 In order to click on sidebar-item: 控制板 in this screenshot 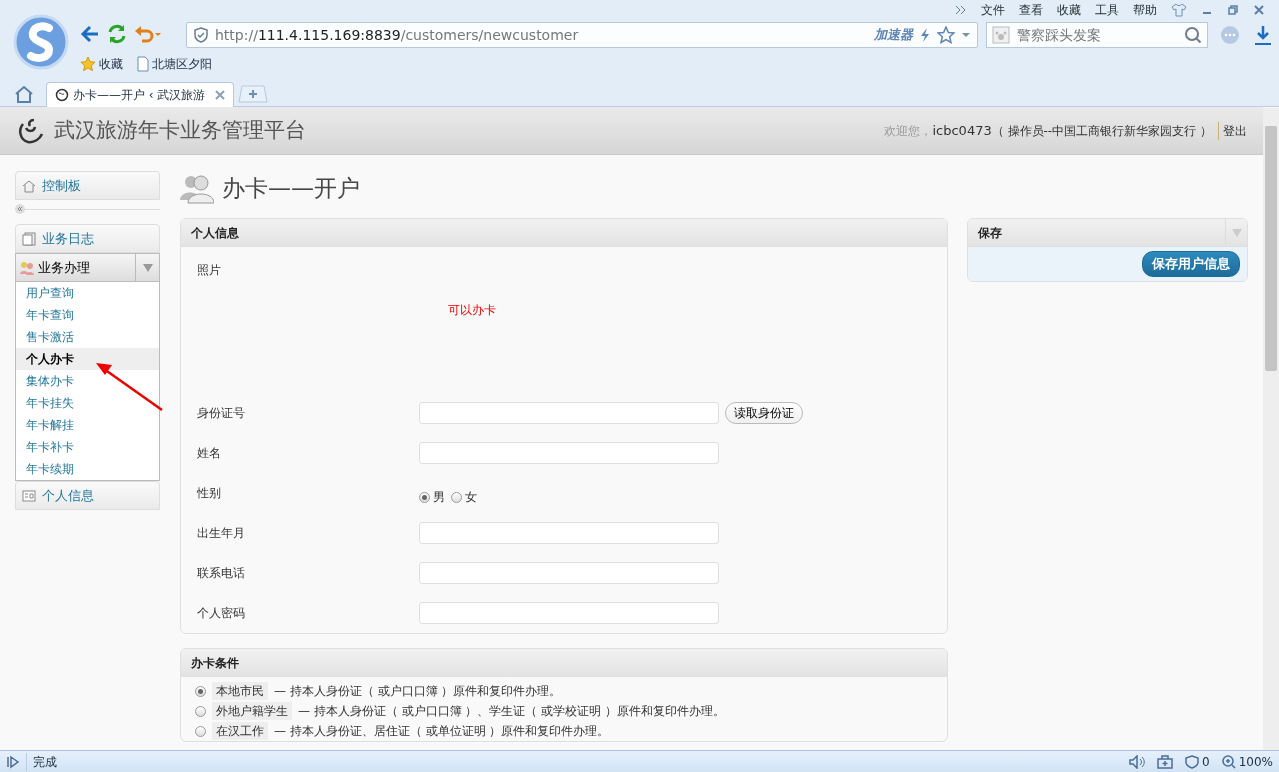, I will do `click(87, 185)`.